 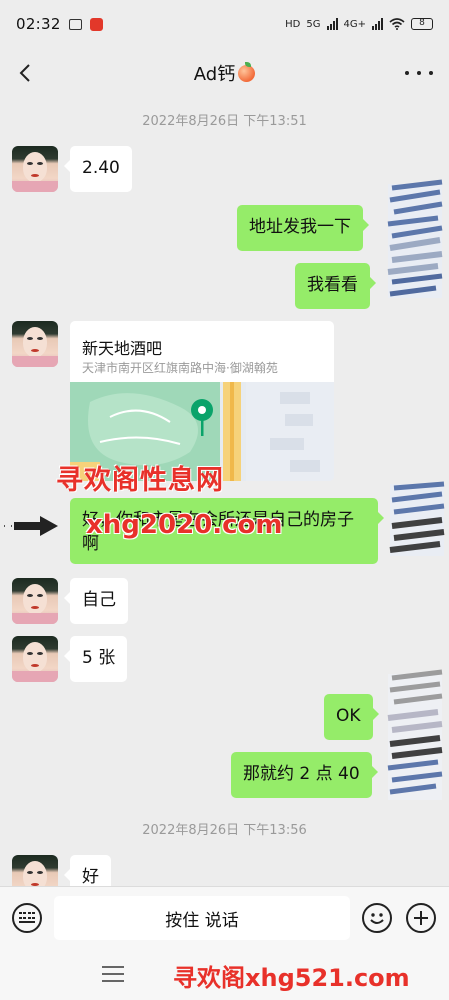 I want to click on mail-icon, so click(x=75, y=24).